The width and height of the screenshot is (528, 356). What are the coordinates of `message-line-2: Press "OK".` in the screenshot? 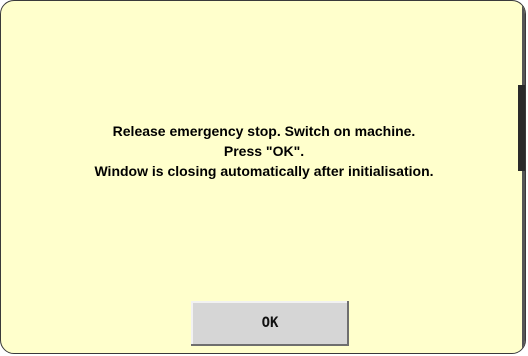 It's located at (264, 151).